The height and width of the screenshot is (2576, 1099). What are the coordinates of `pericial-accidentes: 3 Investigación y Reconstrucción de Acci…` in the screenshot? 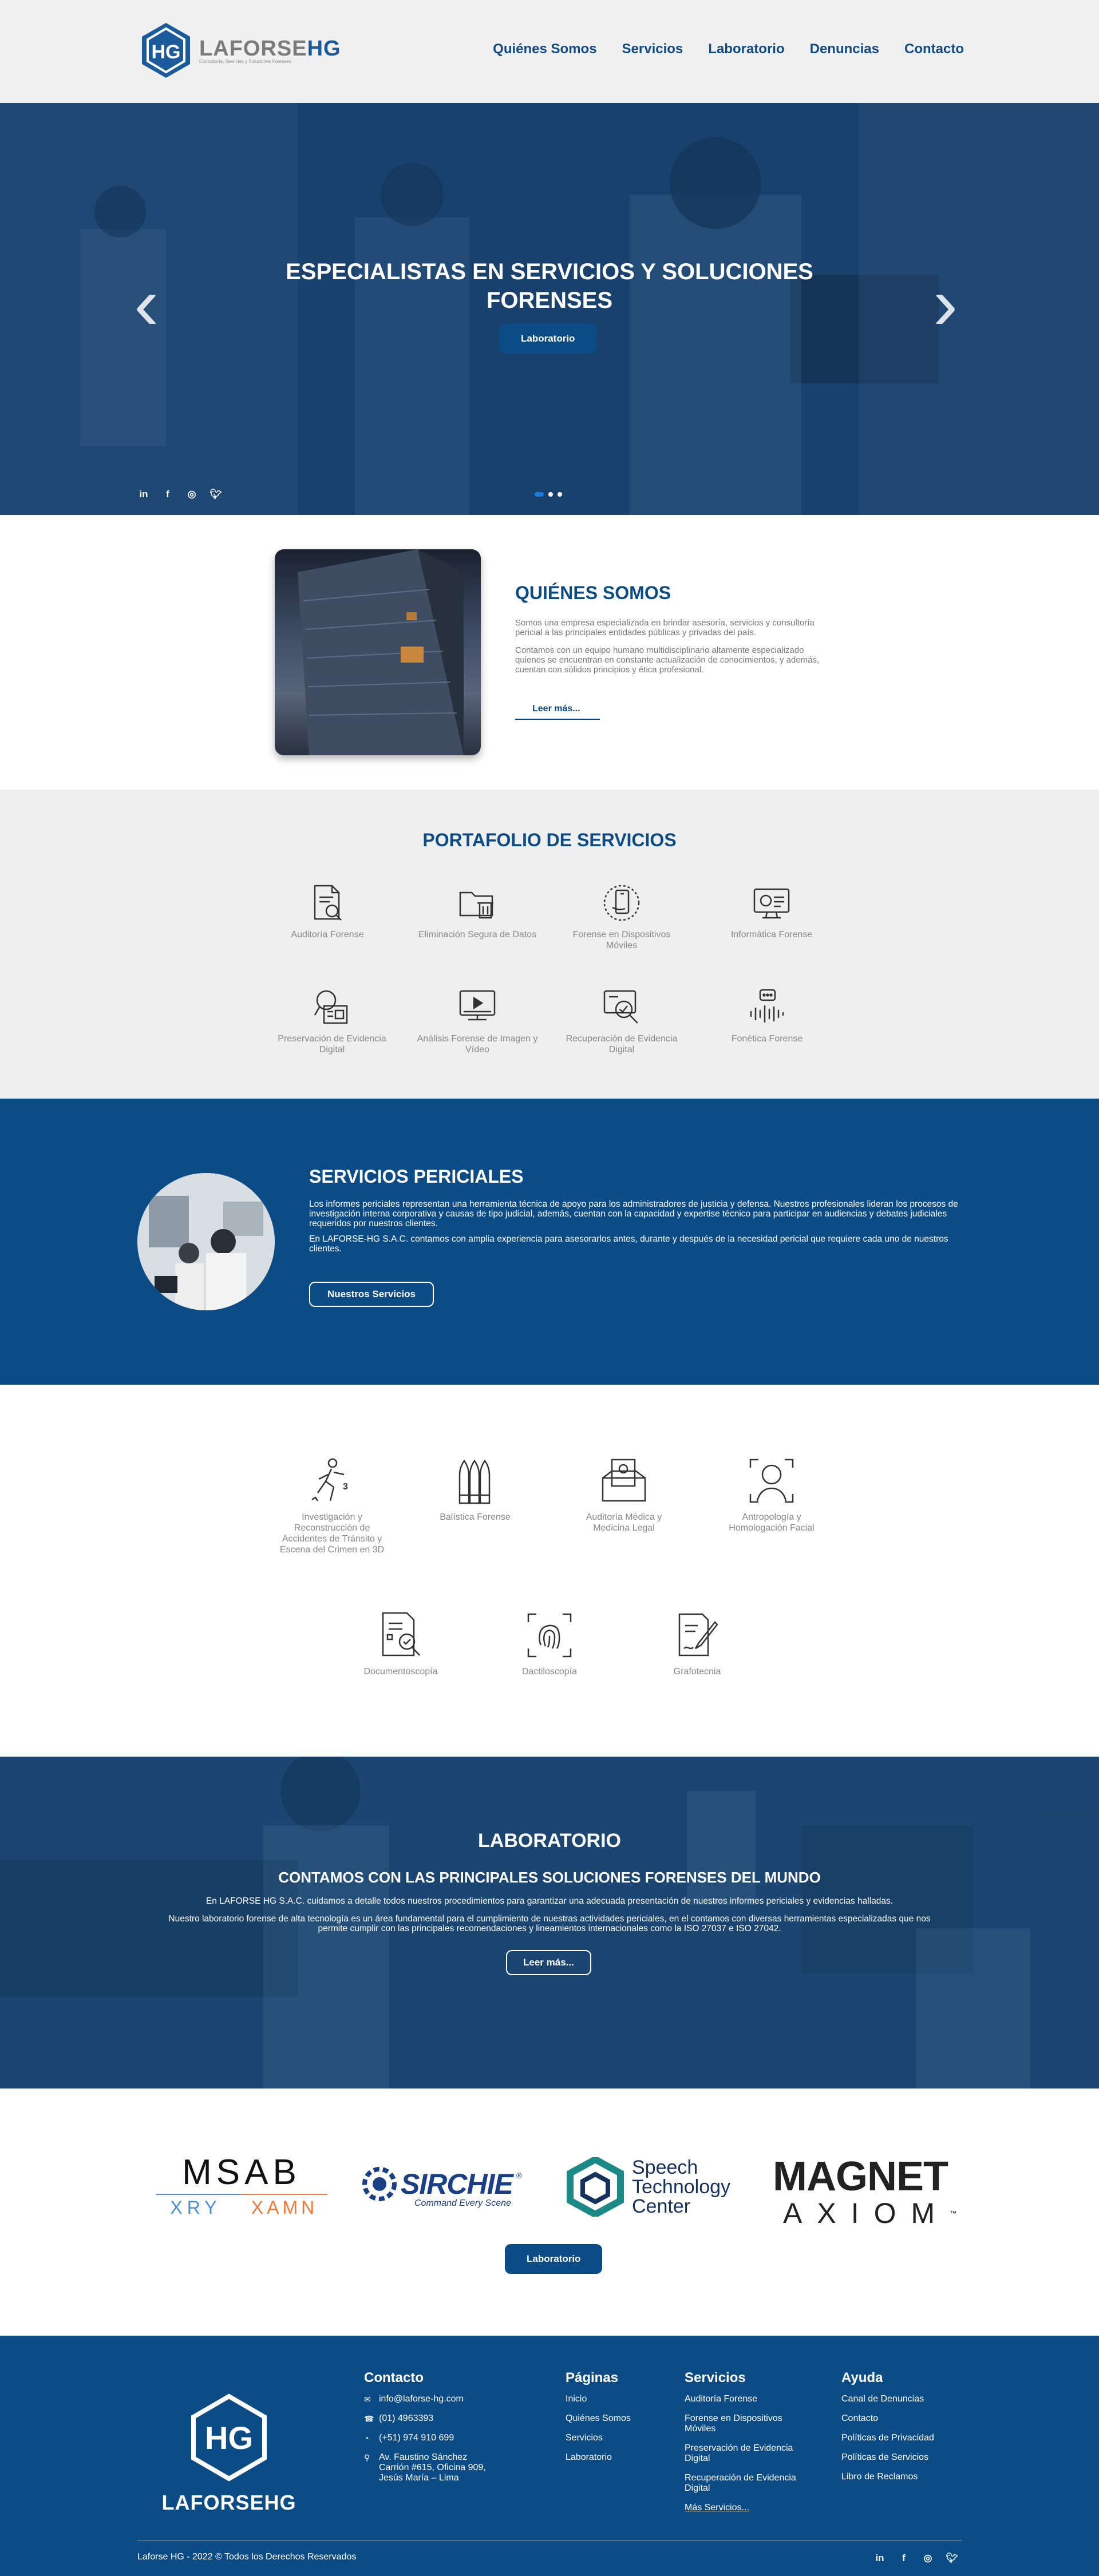 It's located at (332, 1504).